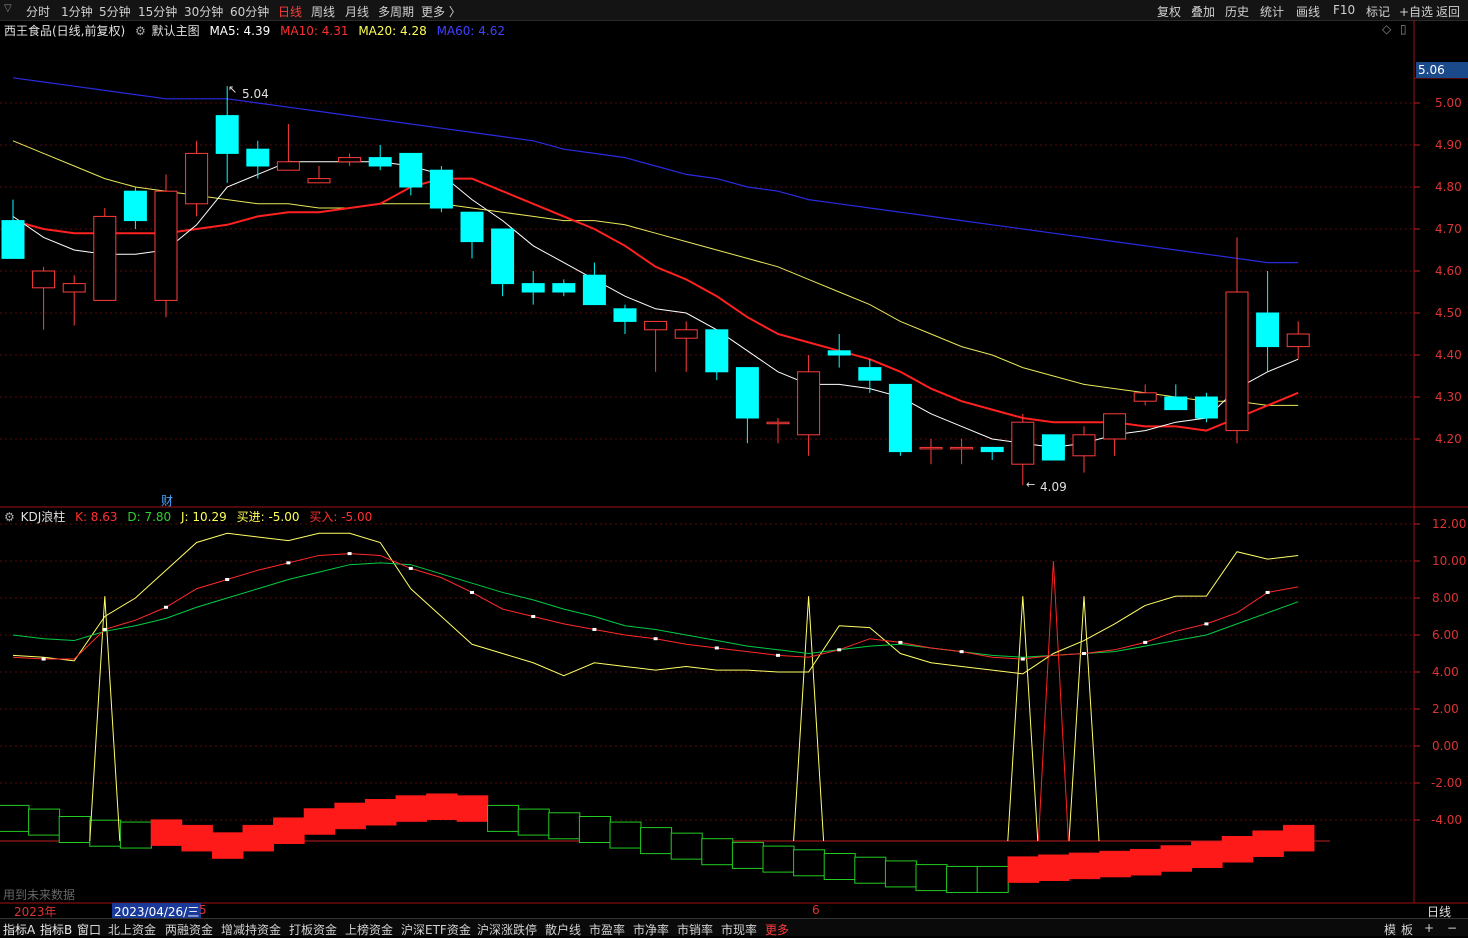 The height and width of the screenshot is (938, 1468). I want to click on bottom-tab-13: 市销率, so click(695, 929).